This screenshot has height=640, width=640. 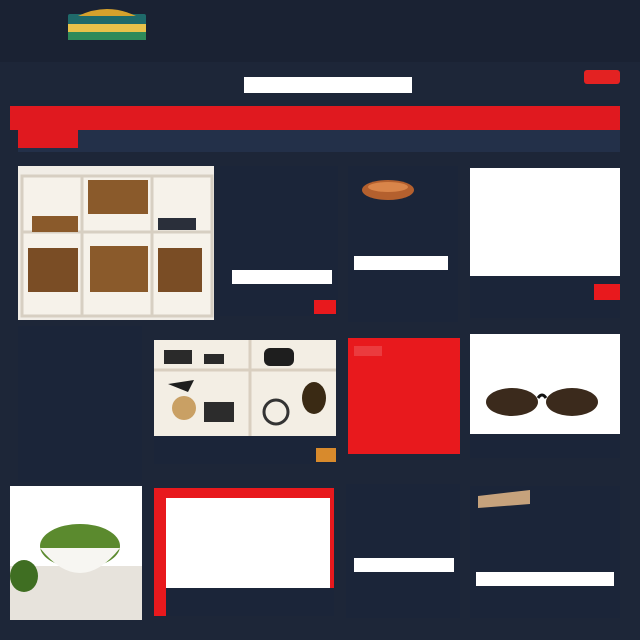 What do you see at coordinates (76, 572) in the screenshot?
I see `green-bowl-image` at bounding box center [76, 572].